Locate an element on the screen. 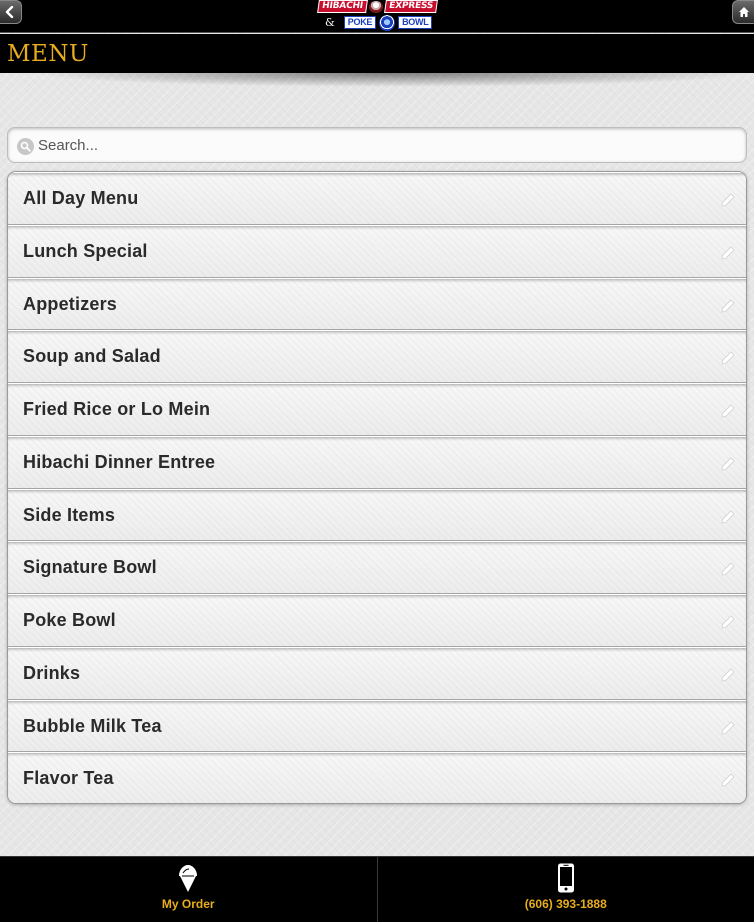 Image resolution: width=754 pixels, height=922 pixels. menu-category-item: Poke Bowl is located at coordinates (377, 620).